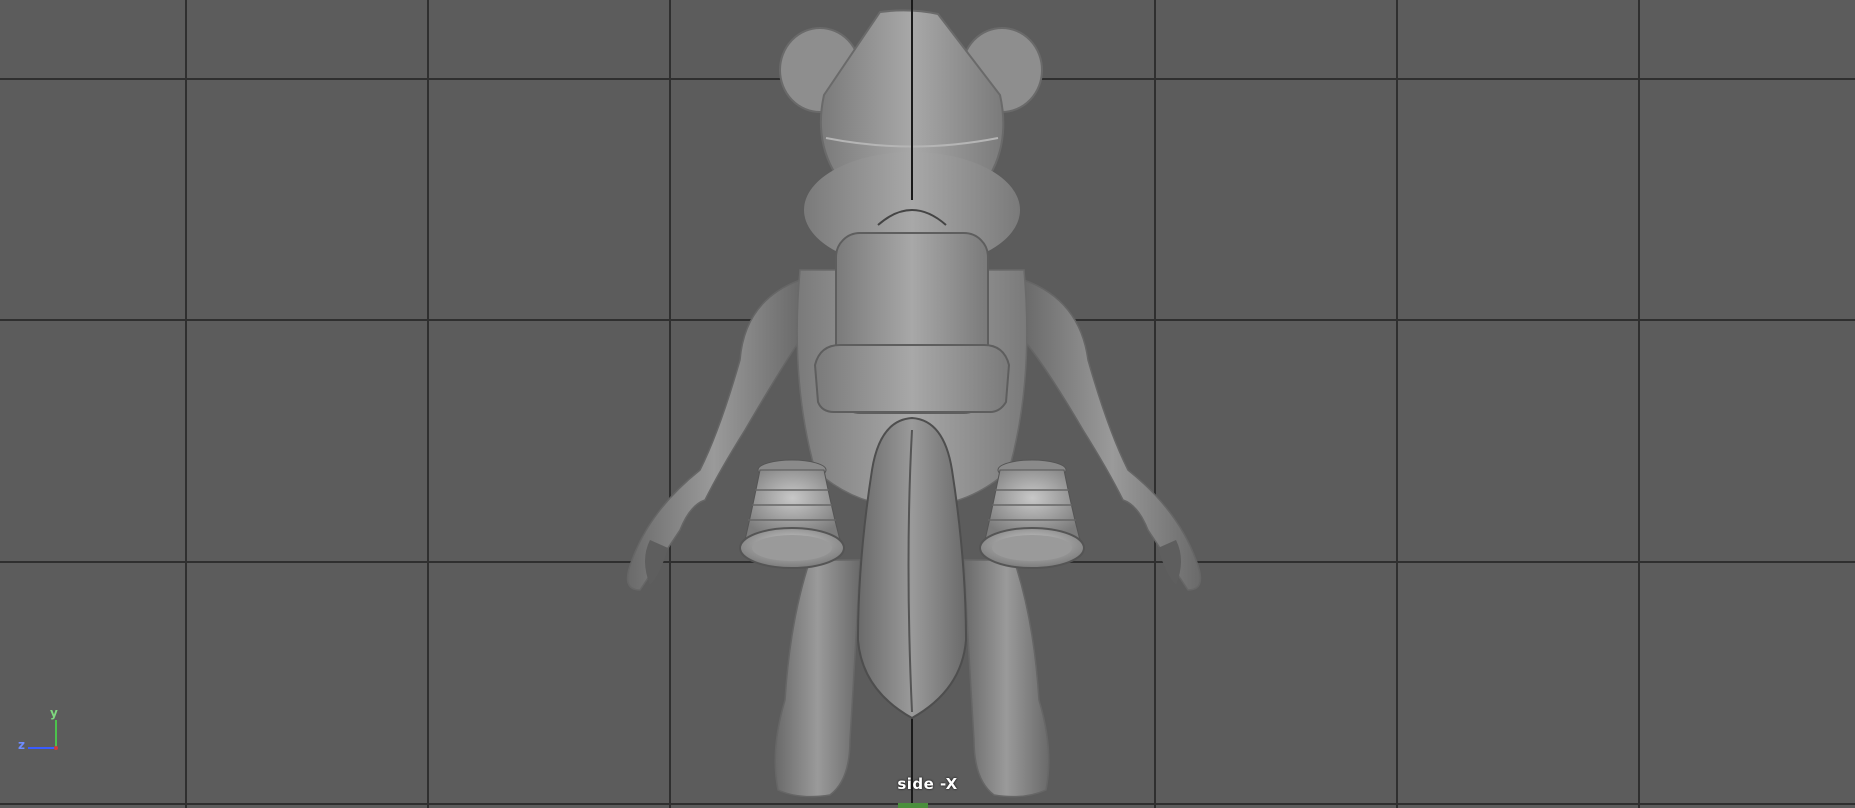 The image size is (1855, 808). What do you see at coordinates (913, 805) in the screenshot?
I see `timeline-marker` at bounding box center [913, 805].